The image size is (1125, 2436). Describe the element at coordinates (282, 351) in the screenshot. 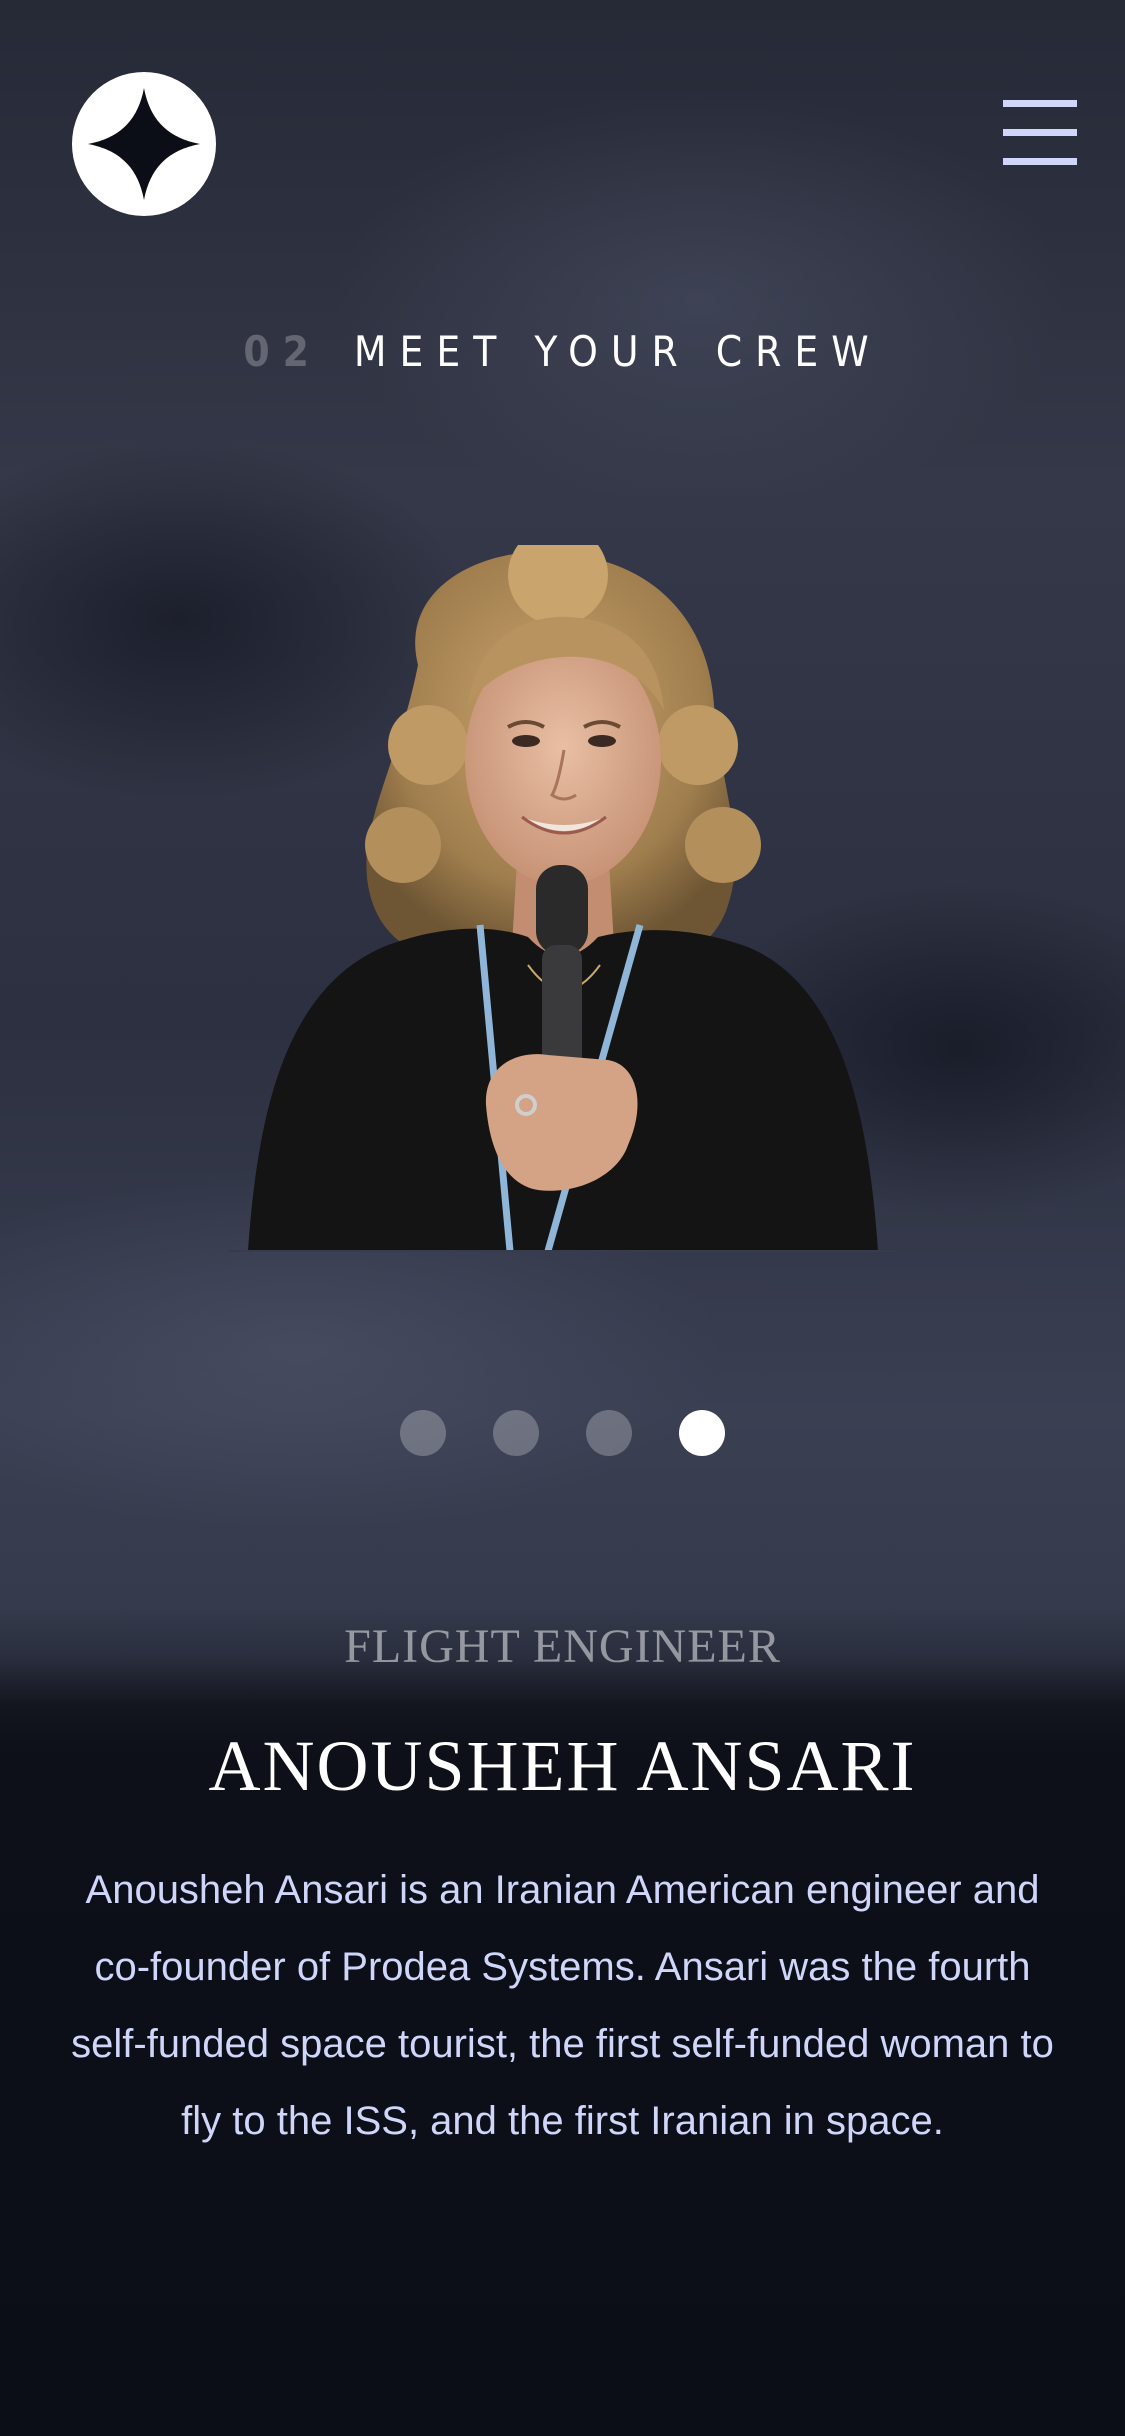

I see `page-number: 02` at that location.